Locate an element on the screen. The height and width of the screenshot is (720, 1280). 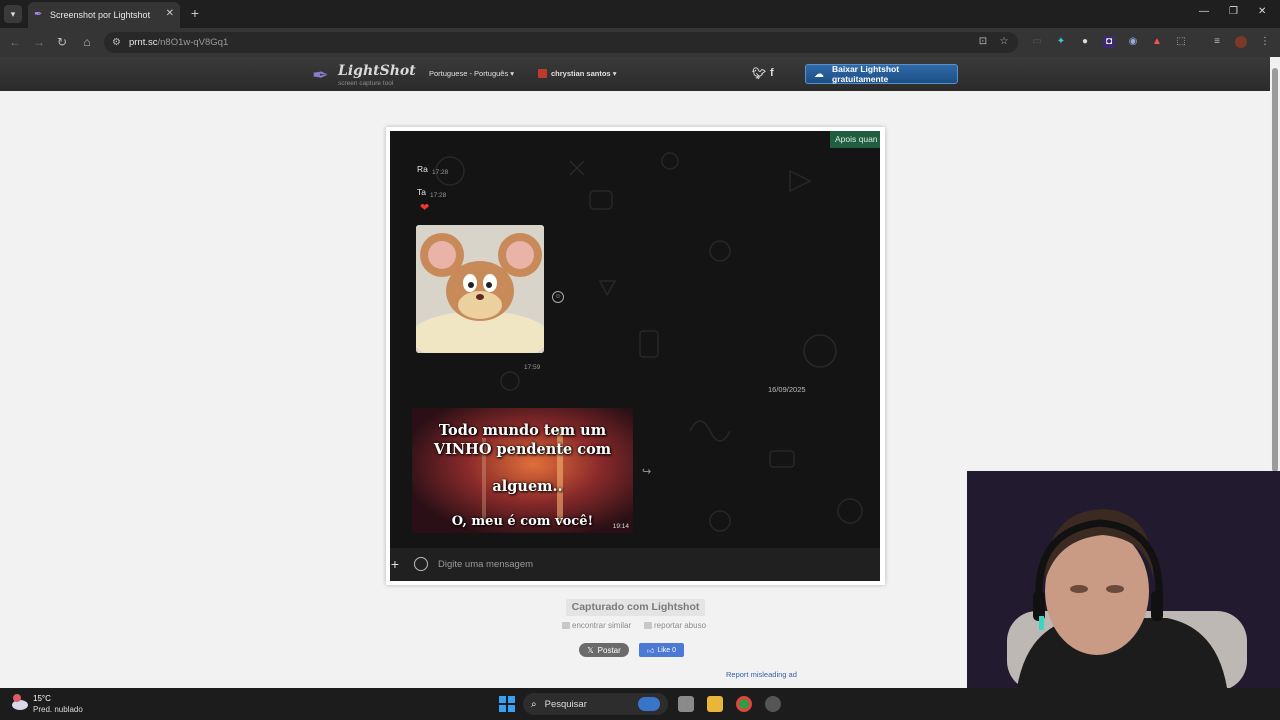
webcam-person-image is located at coordinates (1123, 579).